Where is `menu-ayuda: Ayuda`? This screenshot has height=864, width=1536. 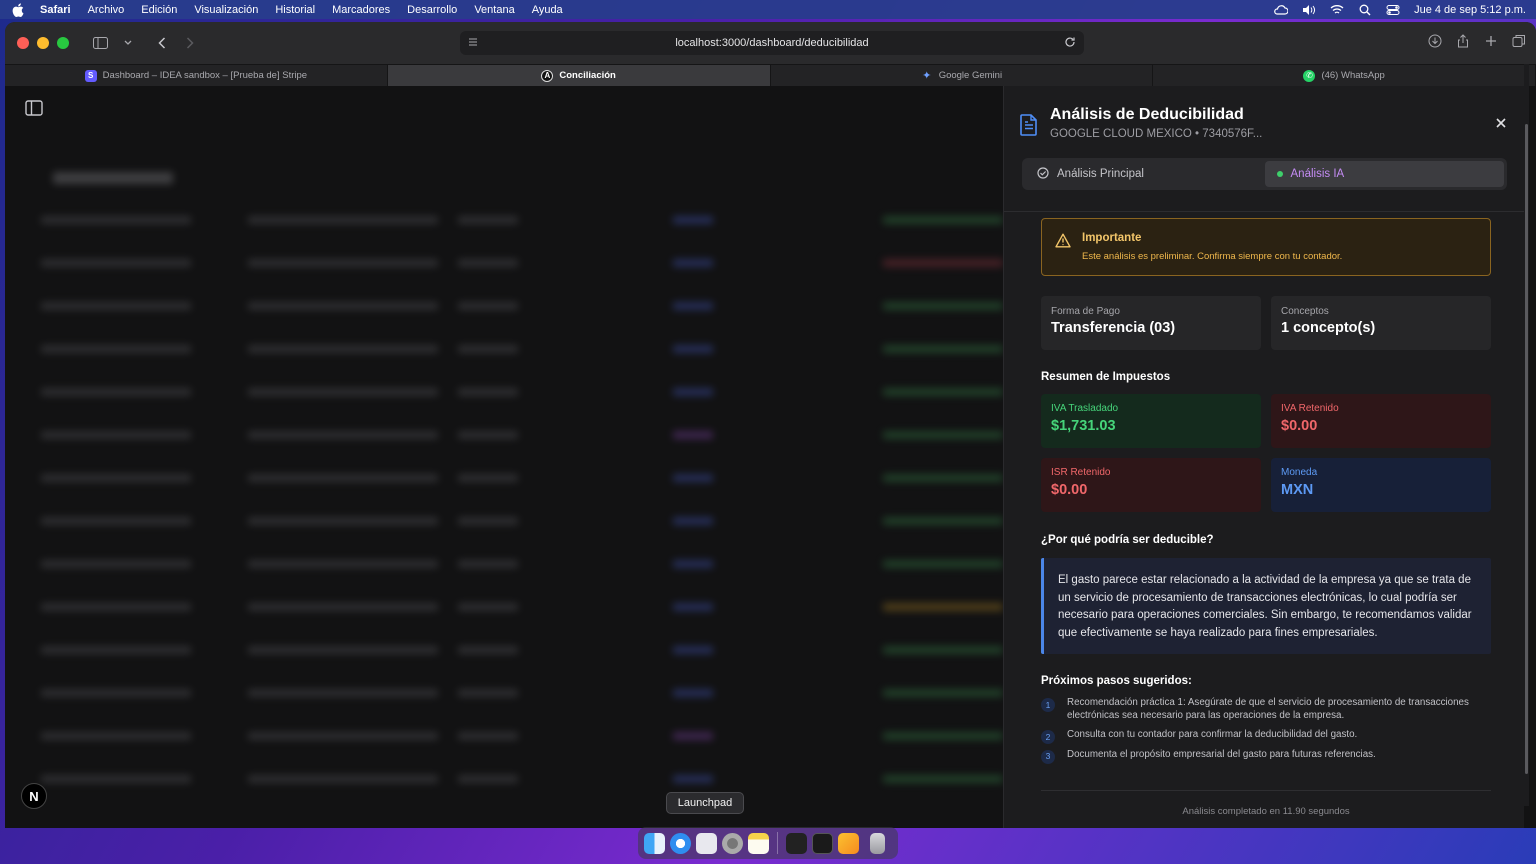 menu-ayuda: Ayuda is located at coordinates (547, 10).